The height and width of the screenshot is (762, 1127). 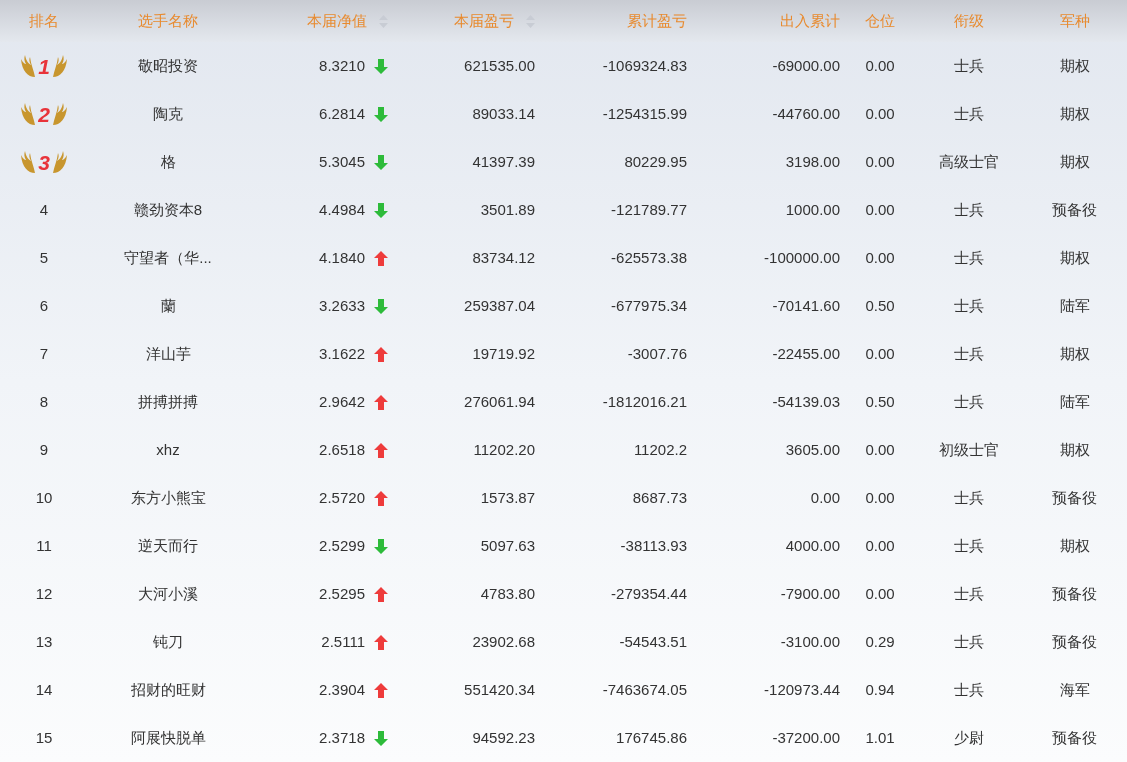 I want to click on table-cell-text: -22455.00, so click(x=806, y=353).